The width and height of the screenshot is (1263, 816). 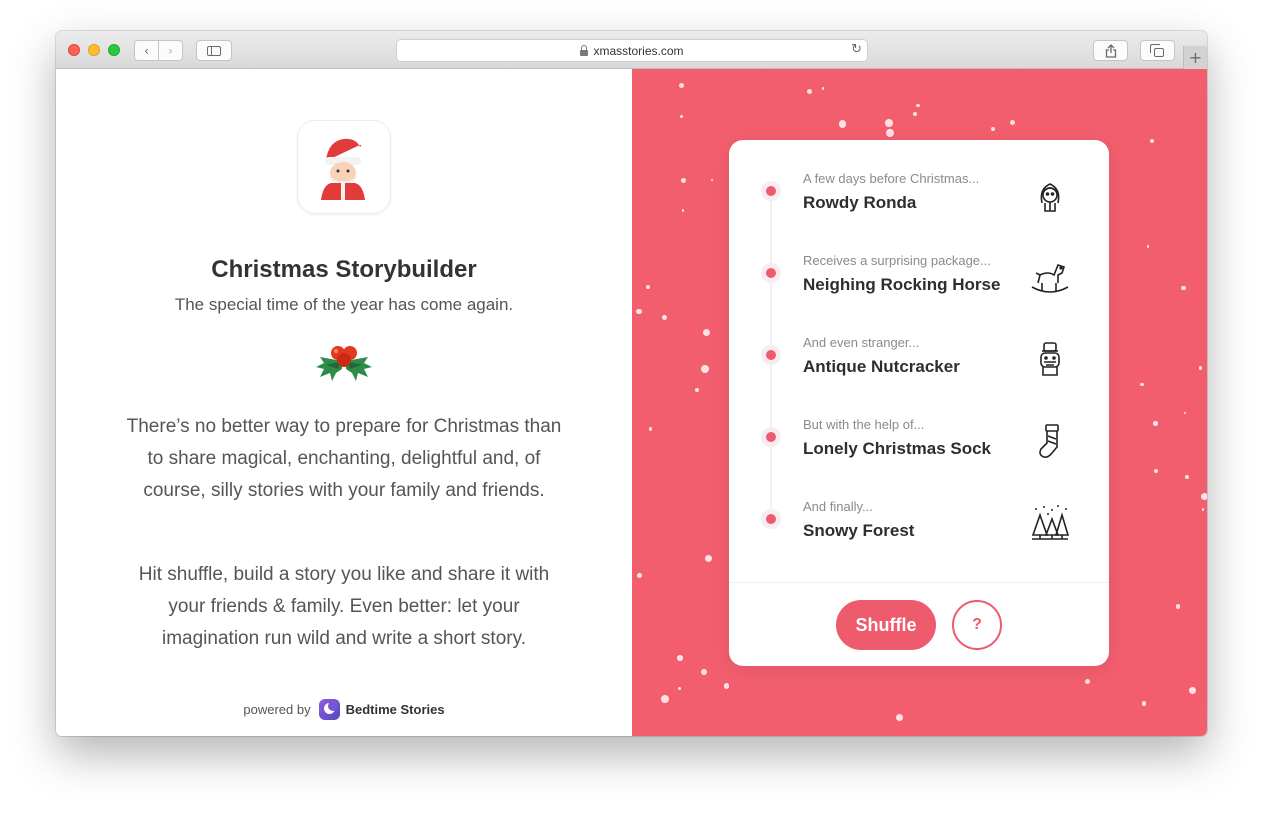 What do you see at coordinates (919, 523) in the screenshot?
I see `story-step: And finally... Snowy Forest` at bounding box center [919, 523].